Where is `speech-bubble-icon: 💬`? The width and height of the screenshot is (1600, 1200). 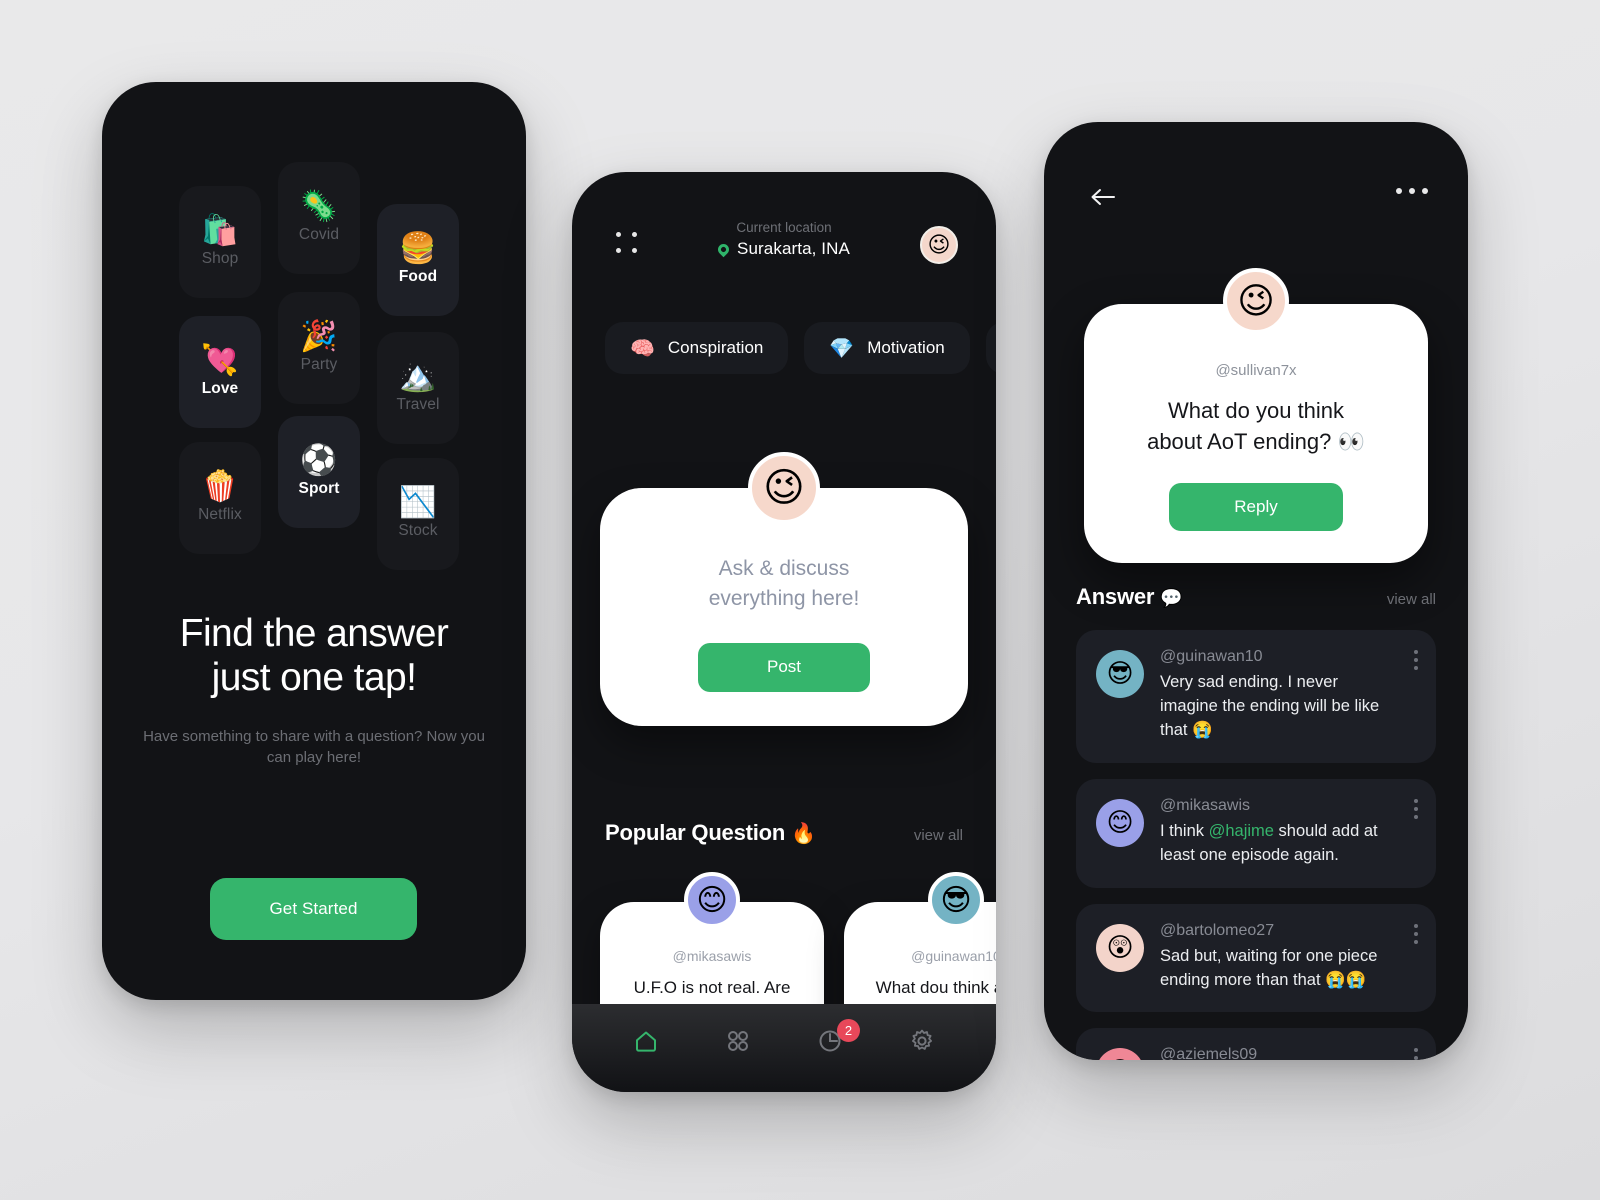 speech-bubble-icon: 💬 is located at coordinates (1171, 598).